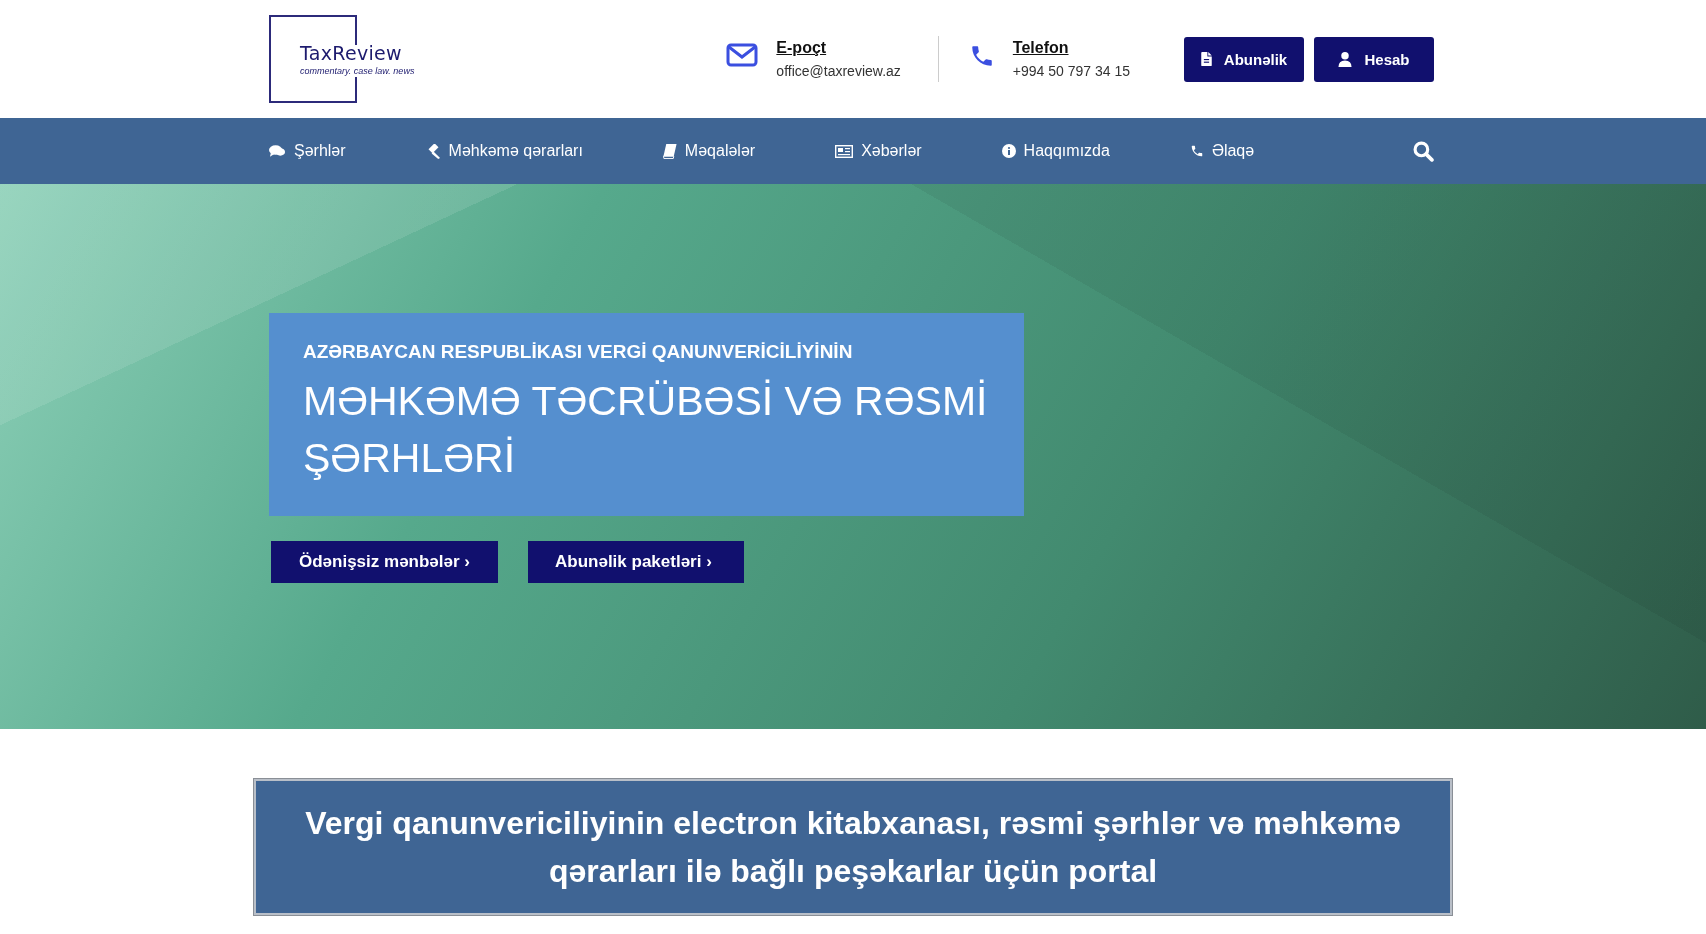 The width and height of the screenshot is (1706, 934). Describe the element at coordinates (307, 151) in the screenshot. I see `nav-link: Şərhlər` at that location.